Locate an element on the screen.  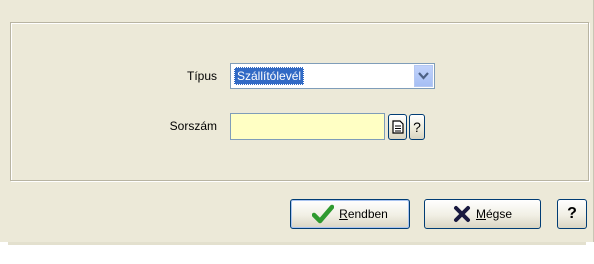
status-strip is located at coordinates (297, 243).